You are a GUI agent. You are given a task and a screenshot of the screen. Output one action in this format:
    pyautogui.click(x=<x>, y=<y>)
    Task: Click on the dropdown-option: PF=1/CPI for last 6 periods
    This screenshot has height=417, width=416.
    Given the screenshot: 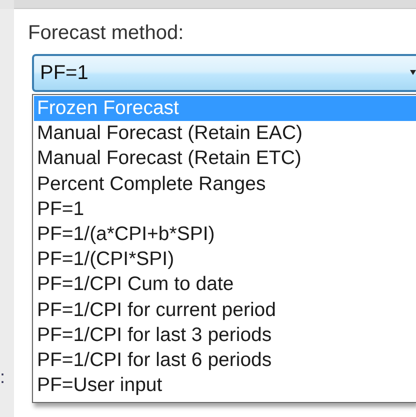 What is the action you would take?
    pyautogui.click(x=225, y=361)
    